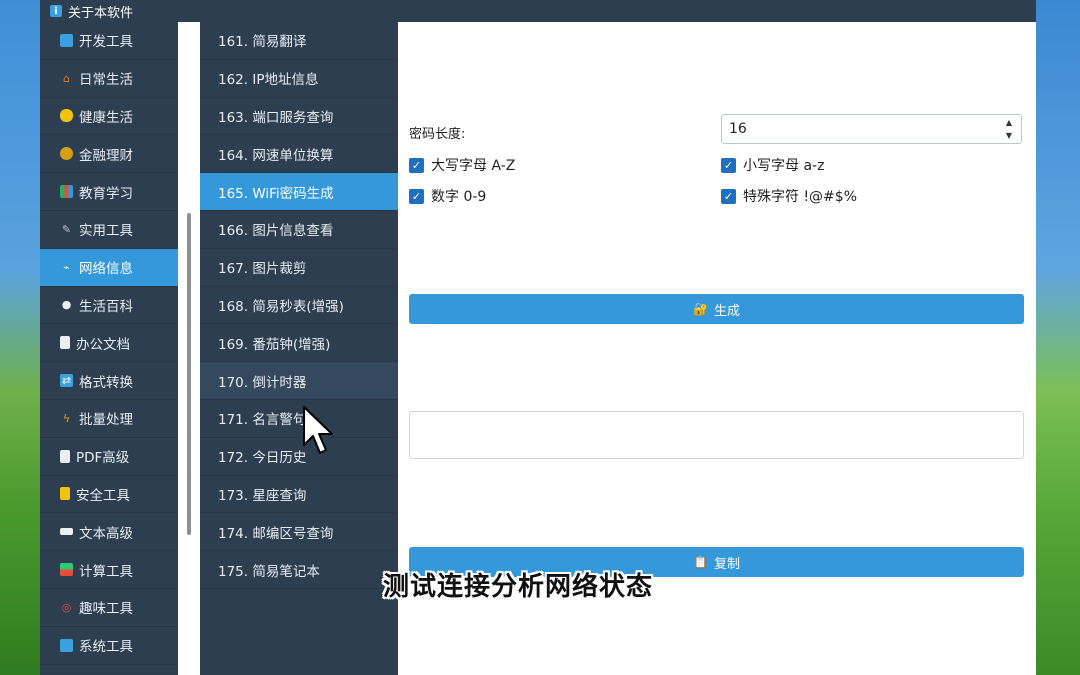 The image size is (1080, 675). Describe the element at coordinates (65, 456) in the screenshot. I see `pdf-icon` at that location.